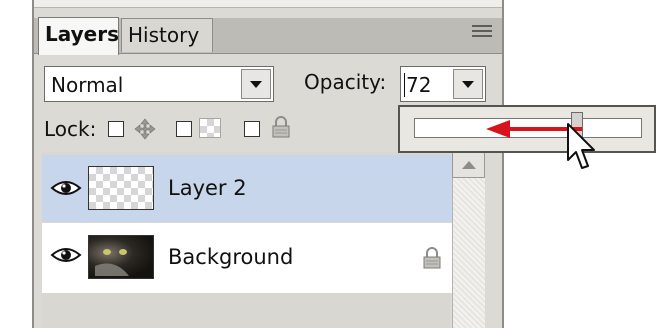 The image size is (656, 328). I want to click on blend-mode-value: Normal, so click(87, 85).